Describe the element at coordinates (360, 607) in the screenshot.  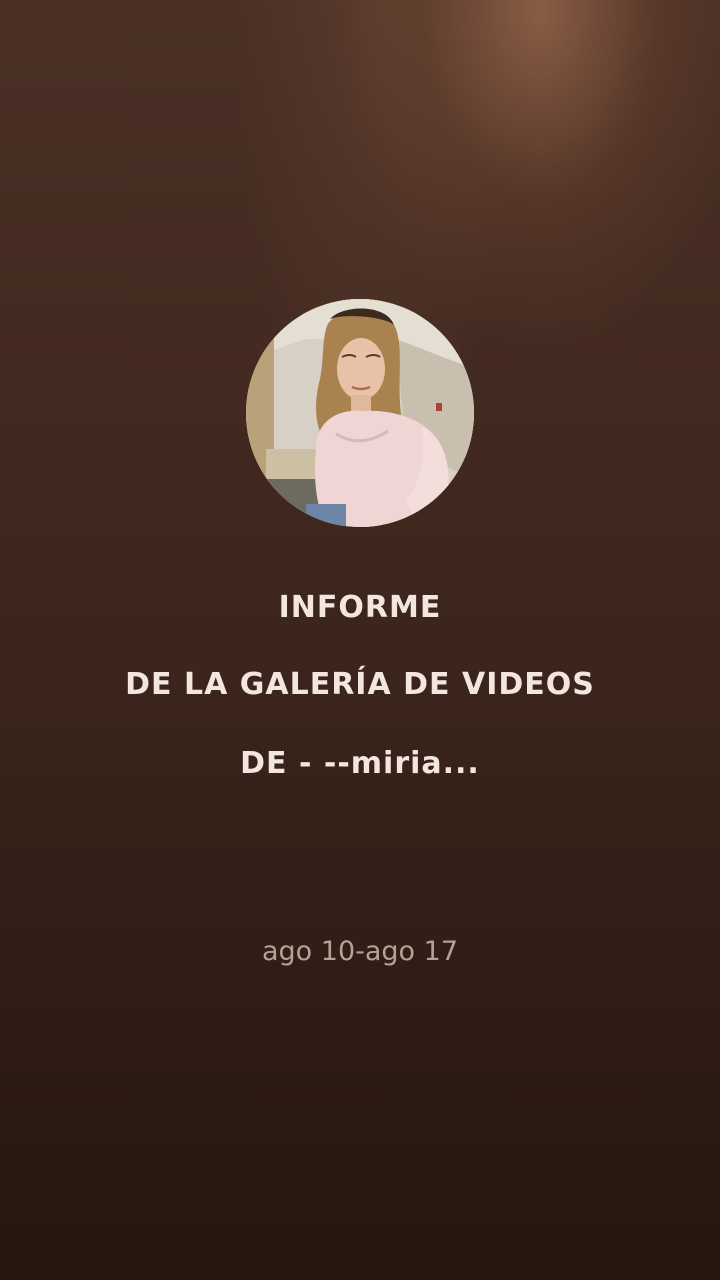
I see `report-title-line-1: INFORME` at that location.